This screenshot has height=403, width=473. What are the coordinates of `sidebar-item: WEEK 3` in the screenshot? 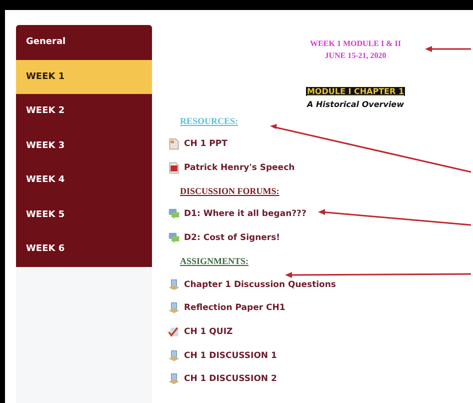 It's located at (84, 145).